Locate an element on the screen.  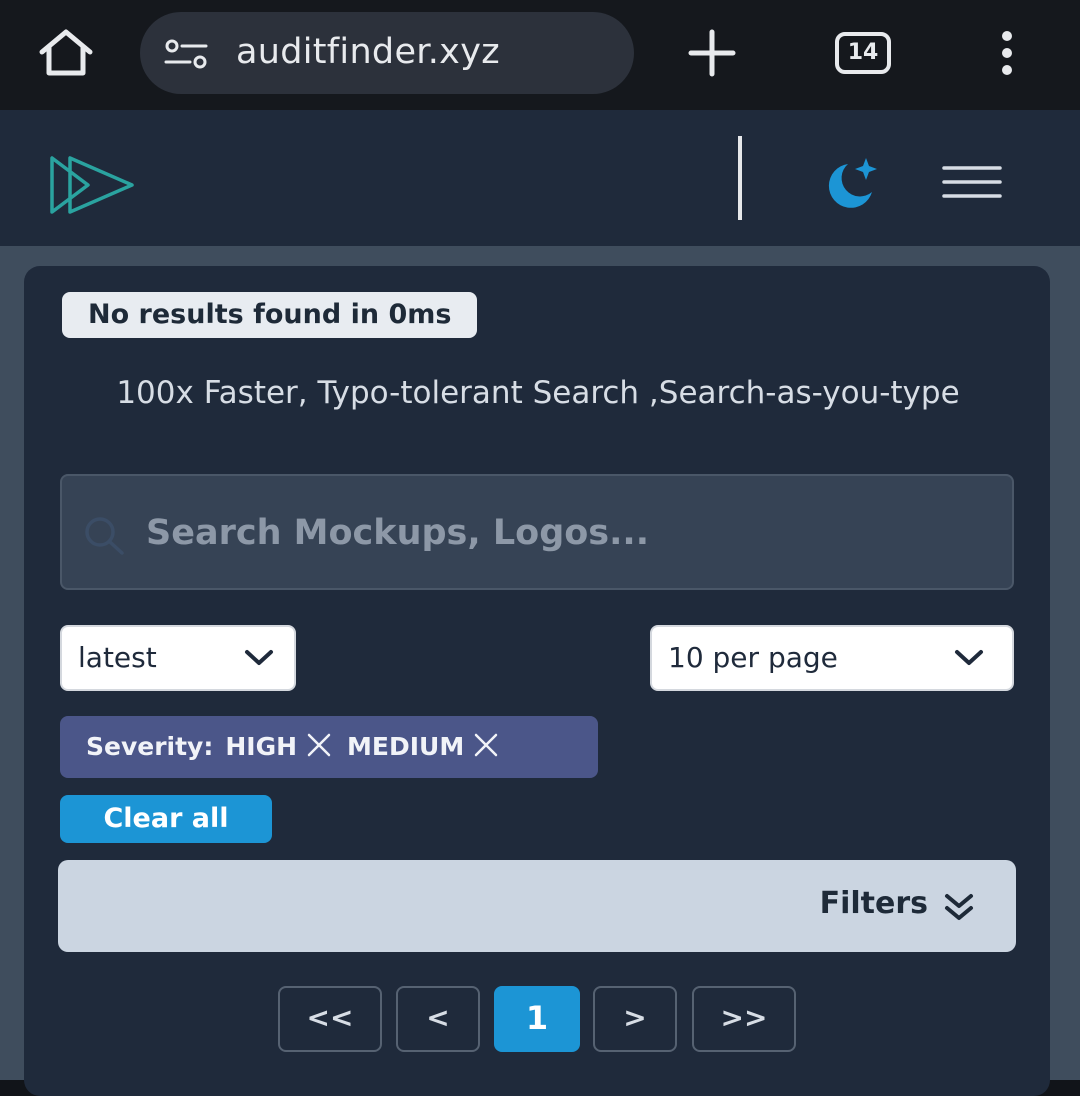
new-tab-button is located at coordinates (712, 53).